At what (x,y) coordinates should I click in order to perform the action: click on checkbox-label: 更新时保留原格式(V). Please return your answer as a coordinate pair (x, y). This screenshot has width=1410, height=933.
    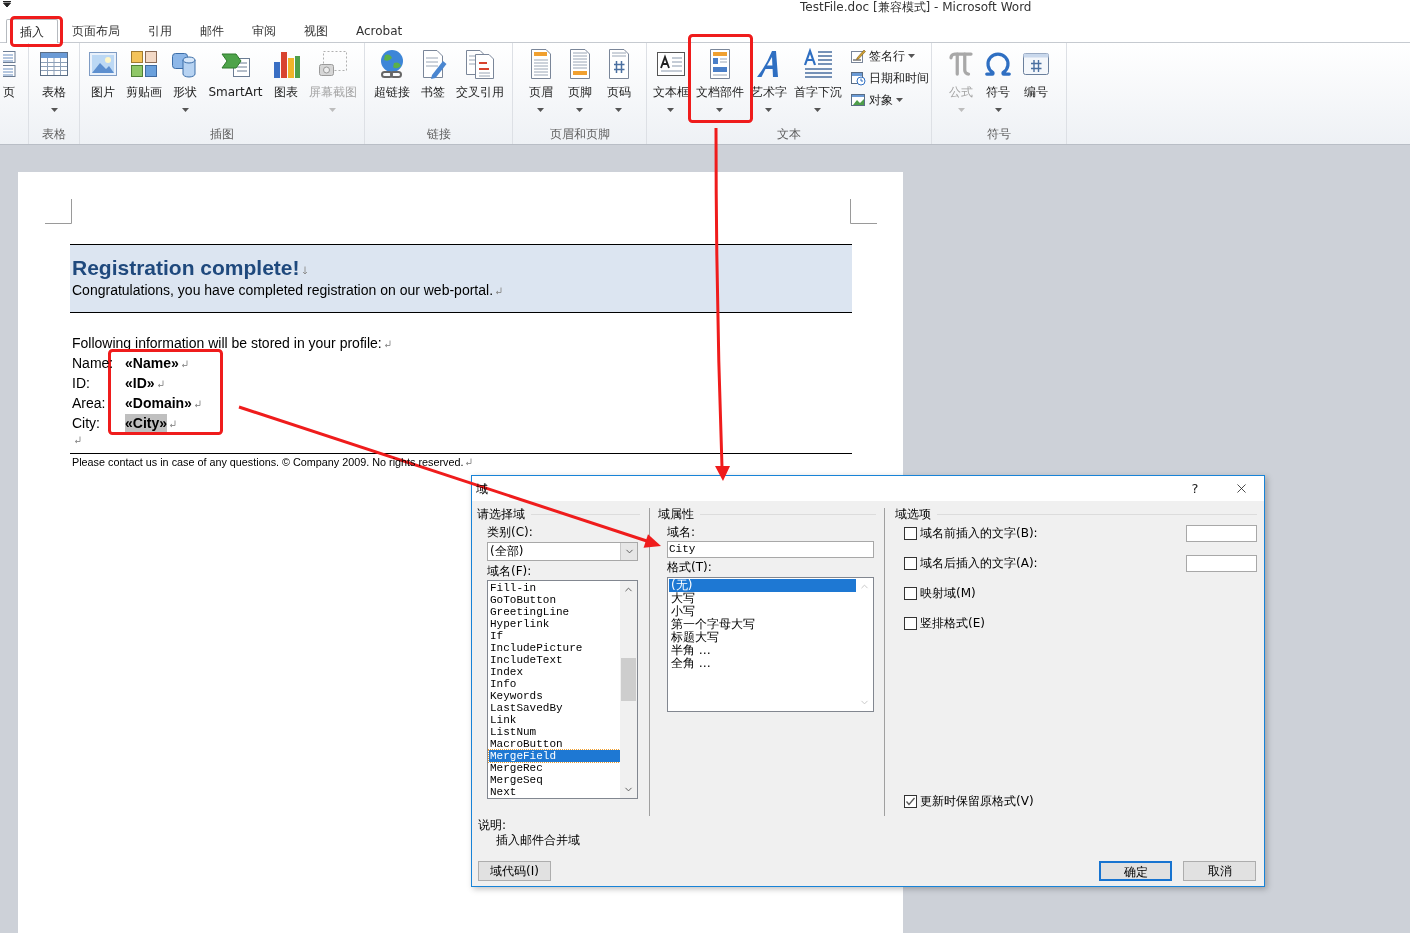
    Looking at the image, I should click on (977, 801).